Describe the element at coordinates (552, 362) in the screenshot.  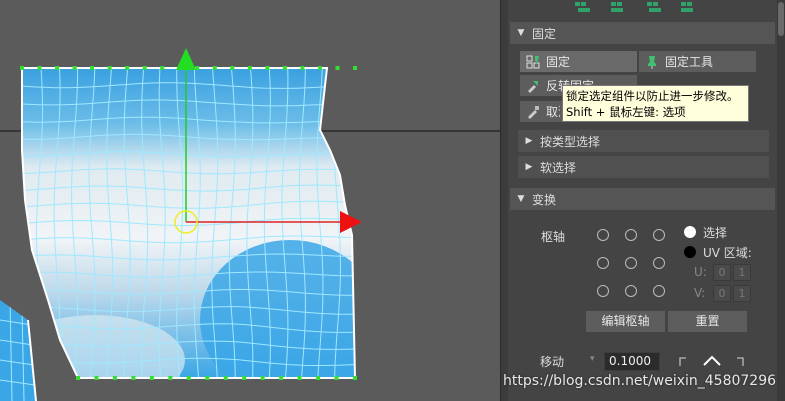
I see `move-label: 移动` at that location.